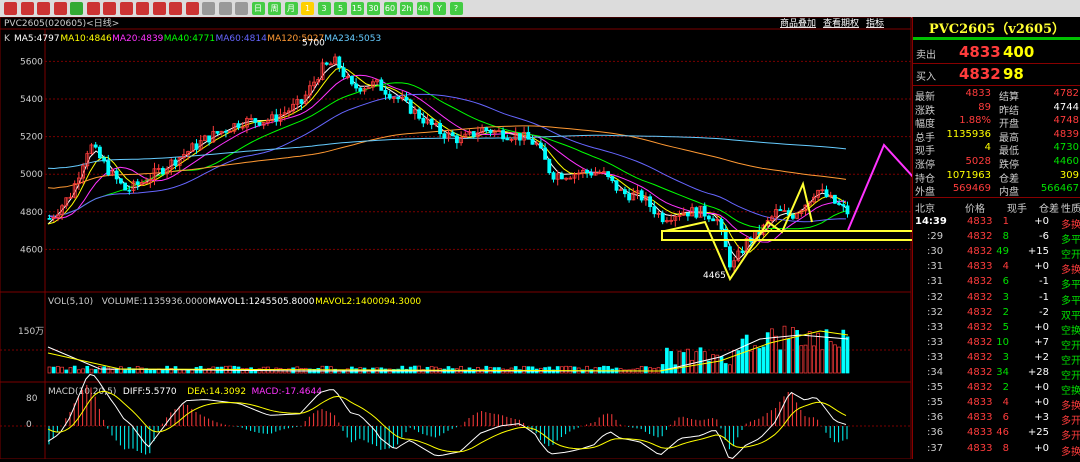  Describe the element at coordinates (390, 8) in the screenshot. I see `period-60m-button: 60` at that location.